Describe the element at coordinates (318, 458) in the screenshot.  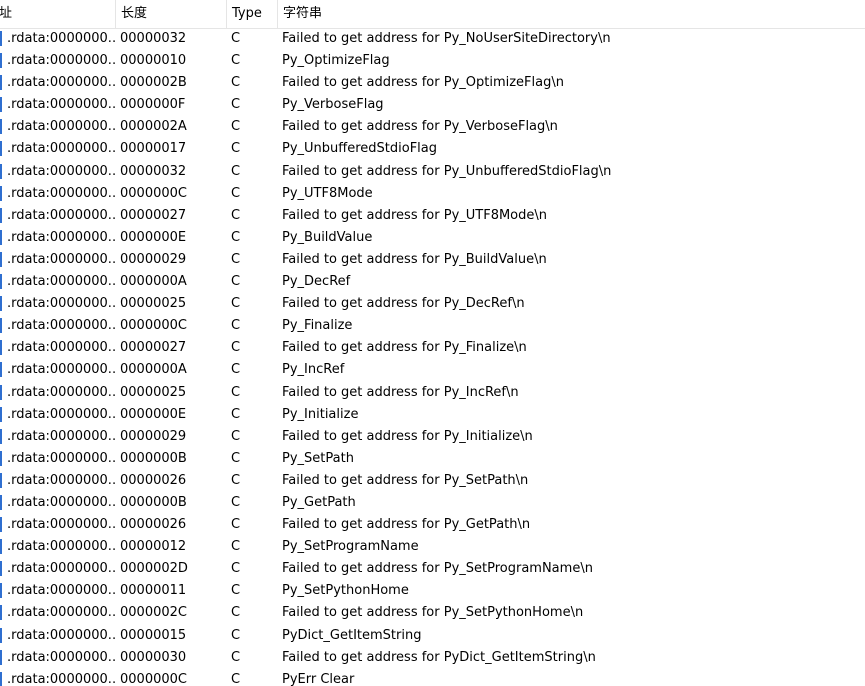
I see `string-cell: Py_SetPath` at that location.